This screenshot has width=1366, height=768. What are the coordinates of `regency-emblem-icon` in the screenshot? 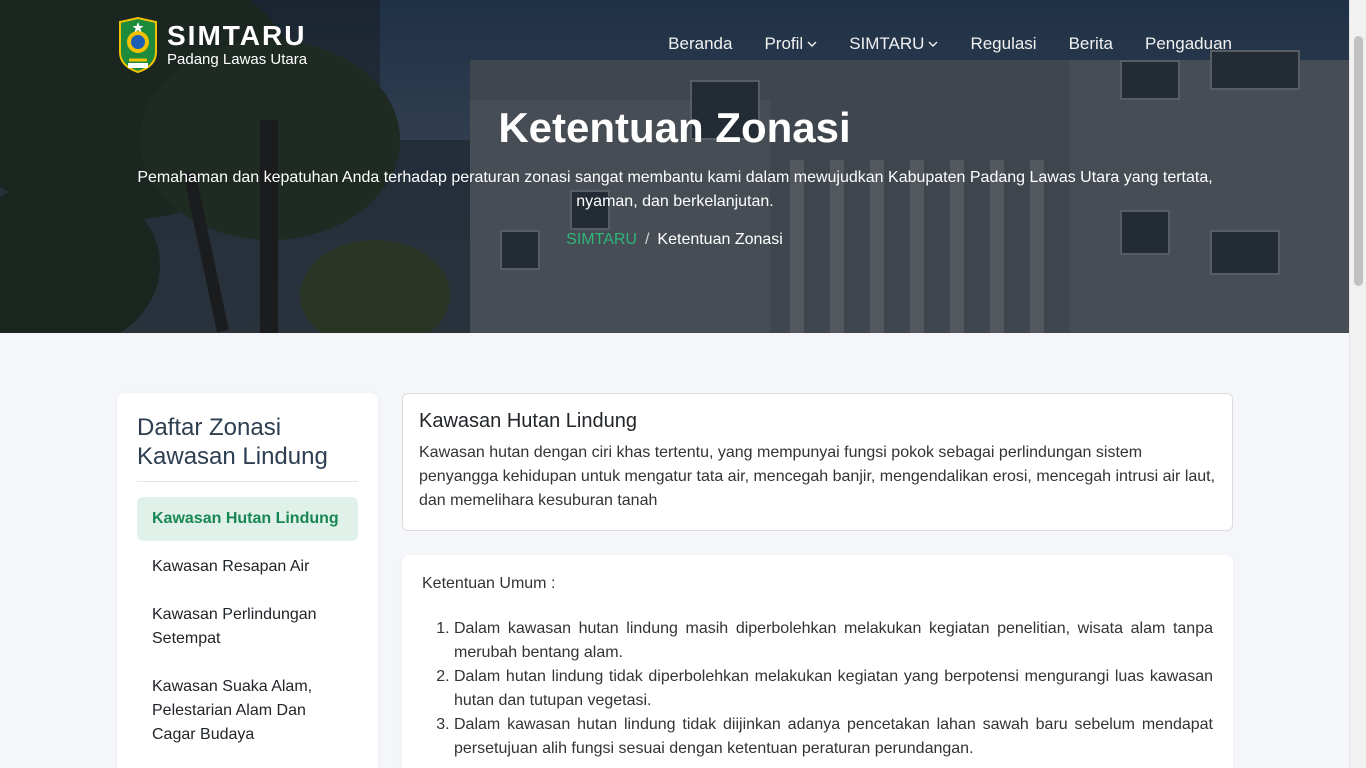 It's located at (138, 45).